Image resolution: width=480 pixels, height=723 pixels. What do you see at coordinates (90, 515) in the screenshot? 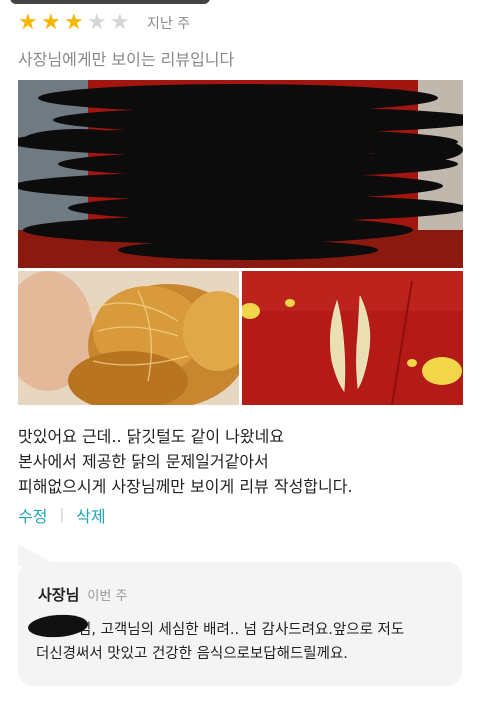
I see `delete-button: 삭제` at bounding box center [90, 515].